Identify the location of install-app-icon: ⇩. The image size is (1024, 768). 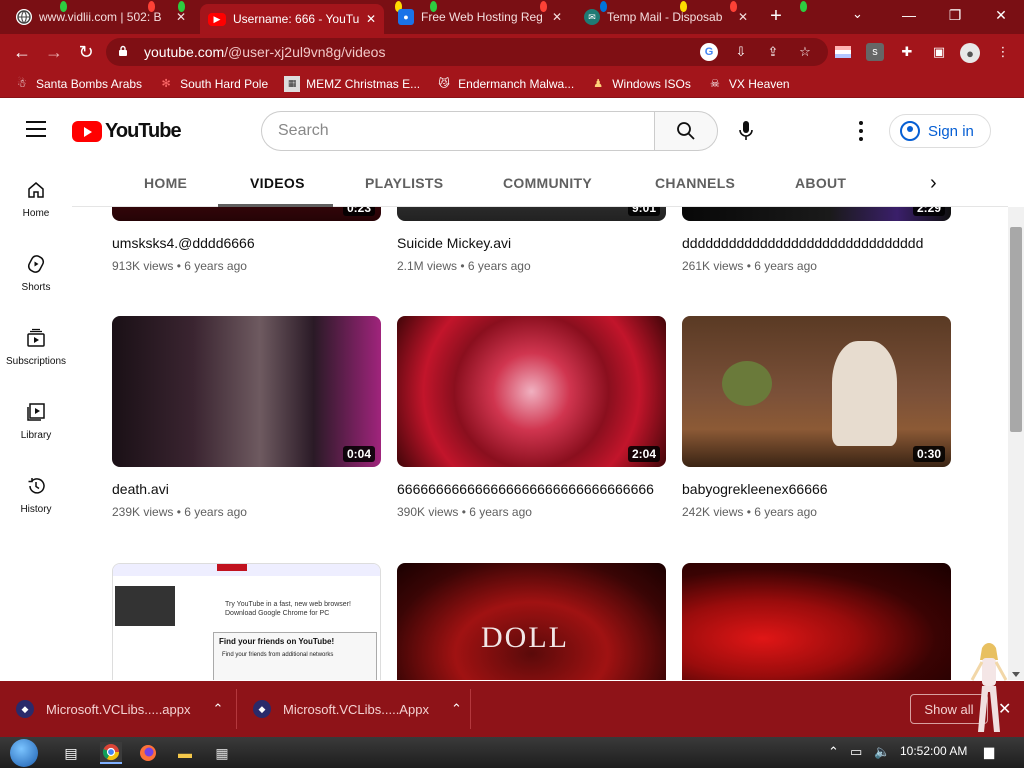
(741, 52).